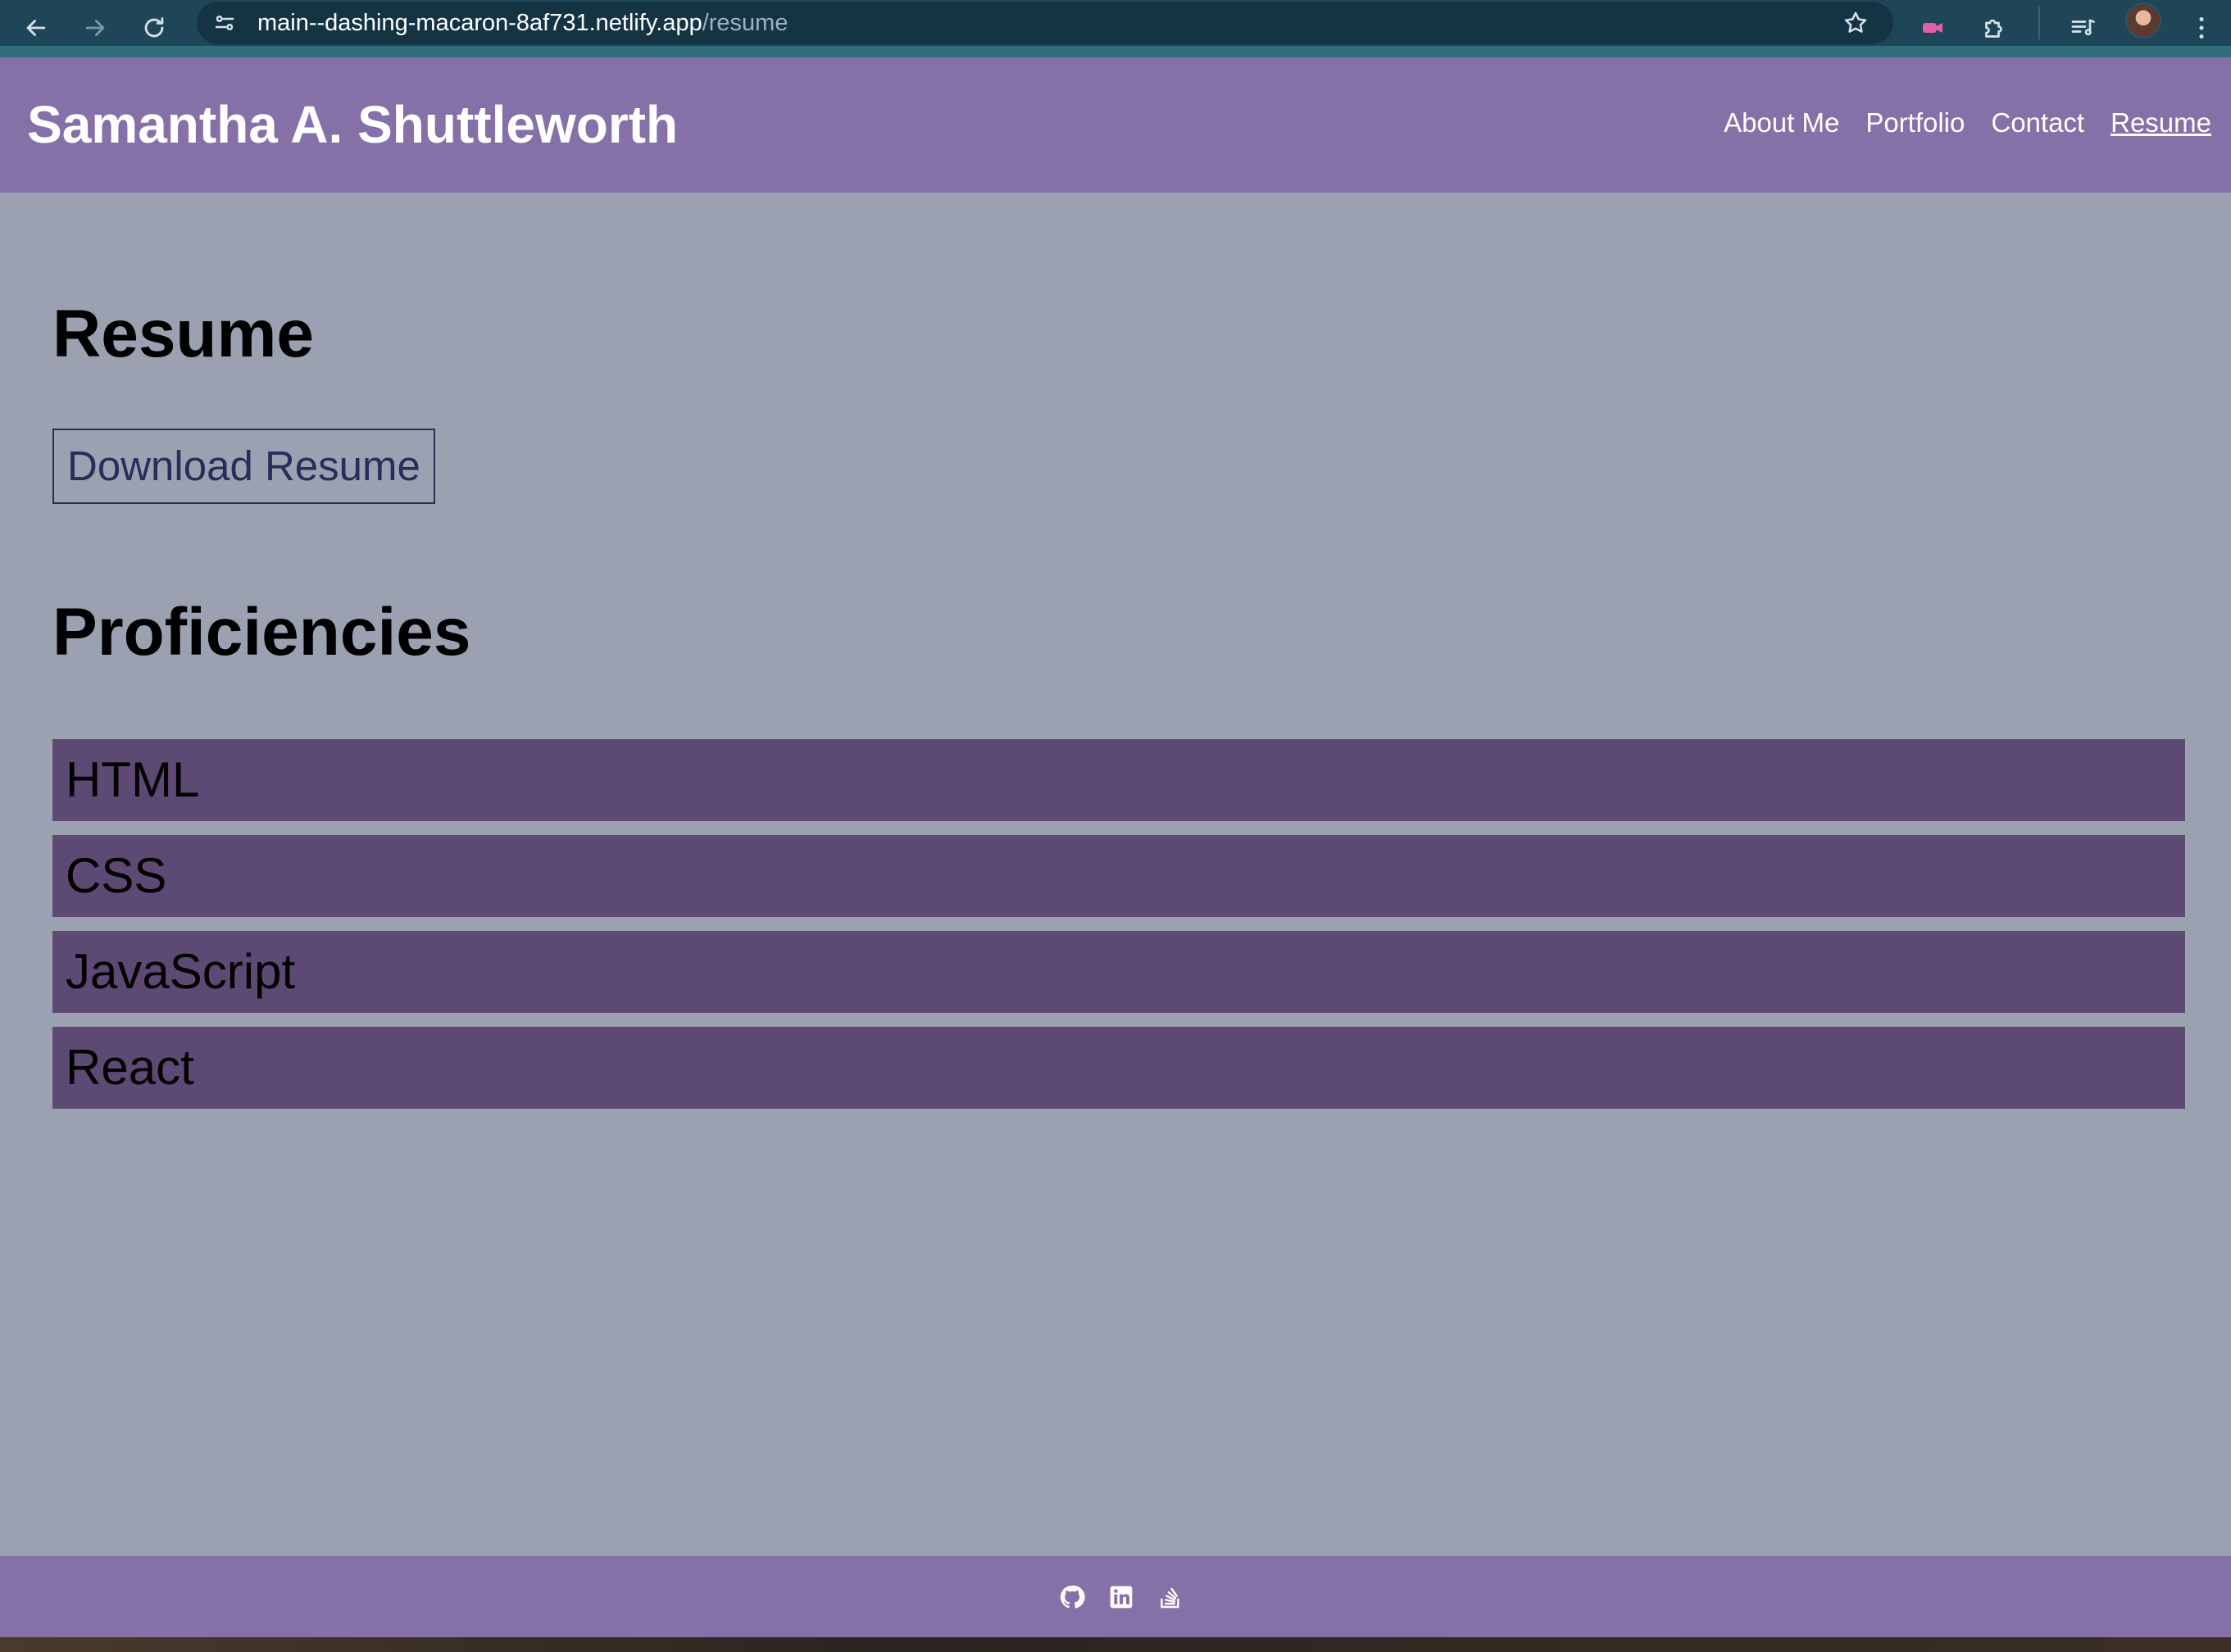 The height and width of the screenshot is (1652, 2231). What do you see at coordinates (1170, 1597) in the screenshot?
I see `stackoverflow-icon` at bounding box center [1170, 1597].